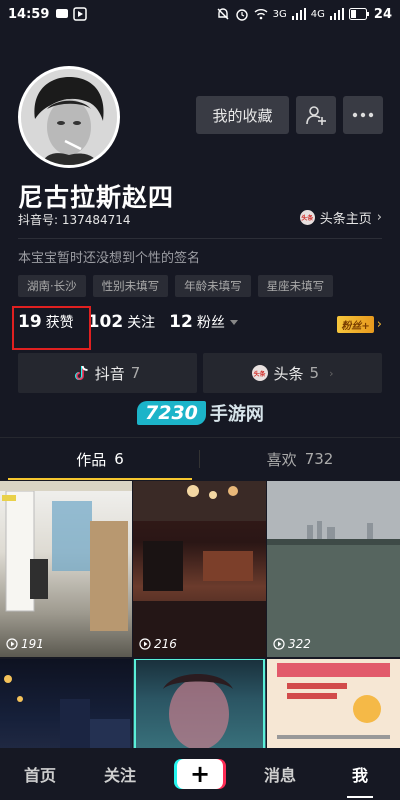 The image size is (400, 800). Describe the element at coordinates (345, 219) in the screenshot. I see `toutiao-home-label: 头条主页` at that location.